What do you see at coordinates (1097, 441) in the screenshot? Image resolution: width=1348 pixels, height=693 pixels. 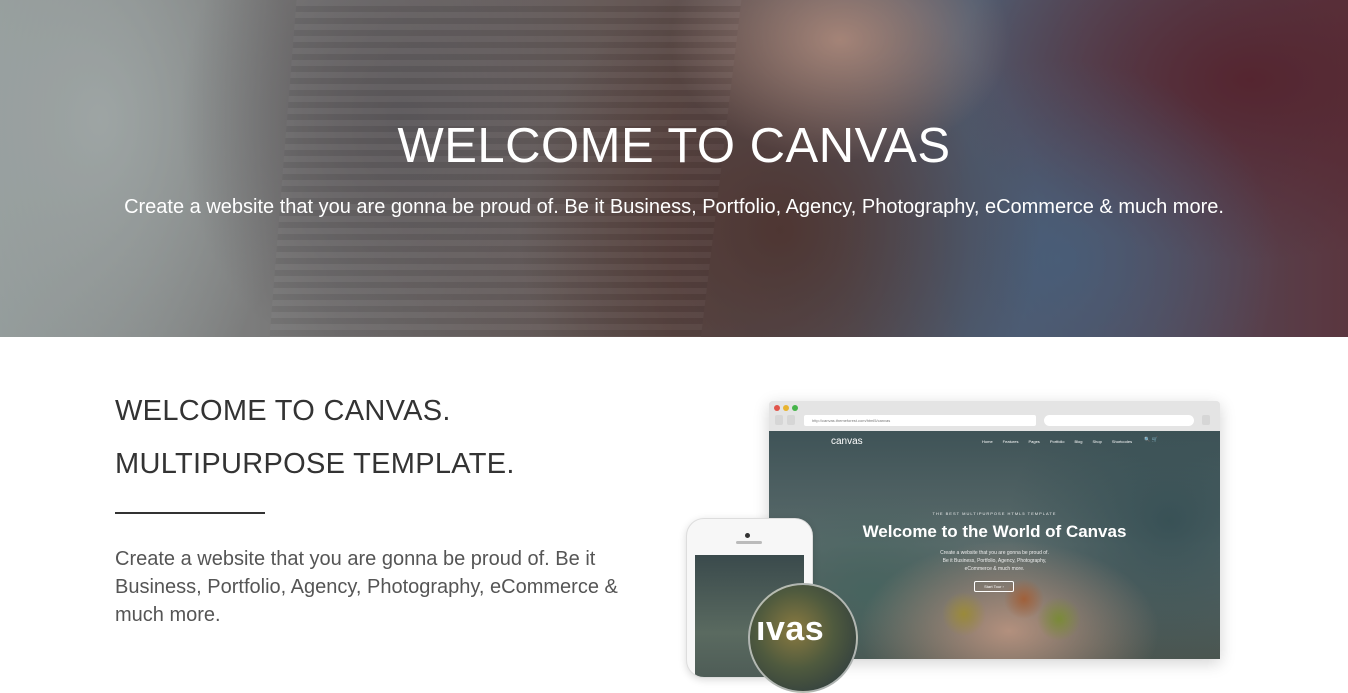 I see `mockup-nav-item: Shop` at bounding box center [1097, 441].